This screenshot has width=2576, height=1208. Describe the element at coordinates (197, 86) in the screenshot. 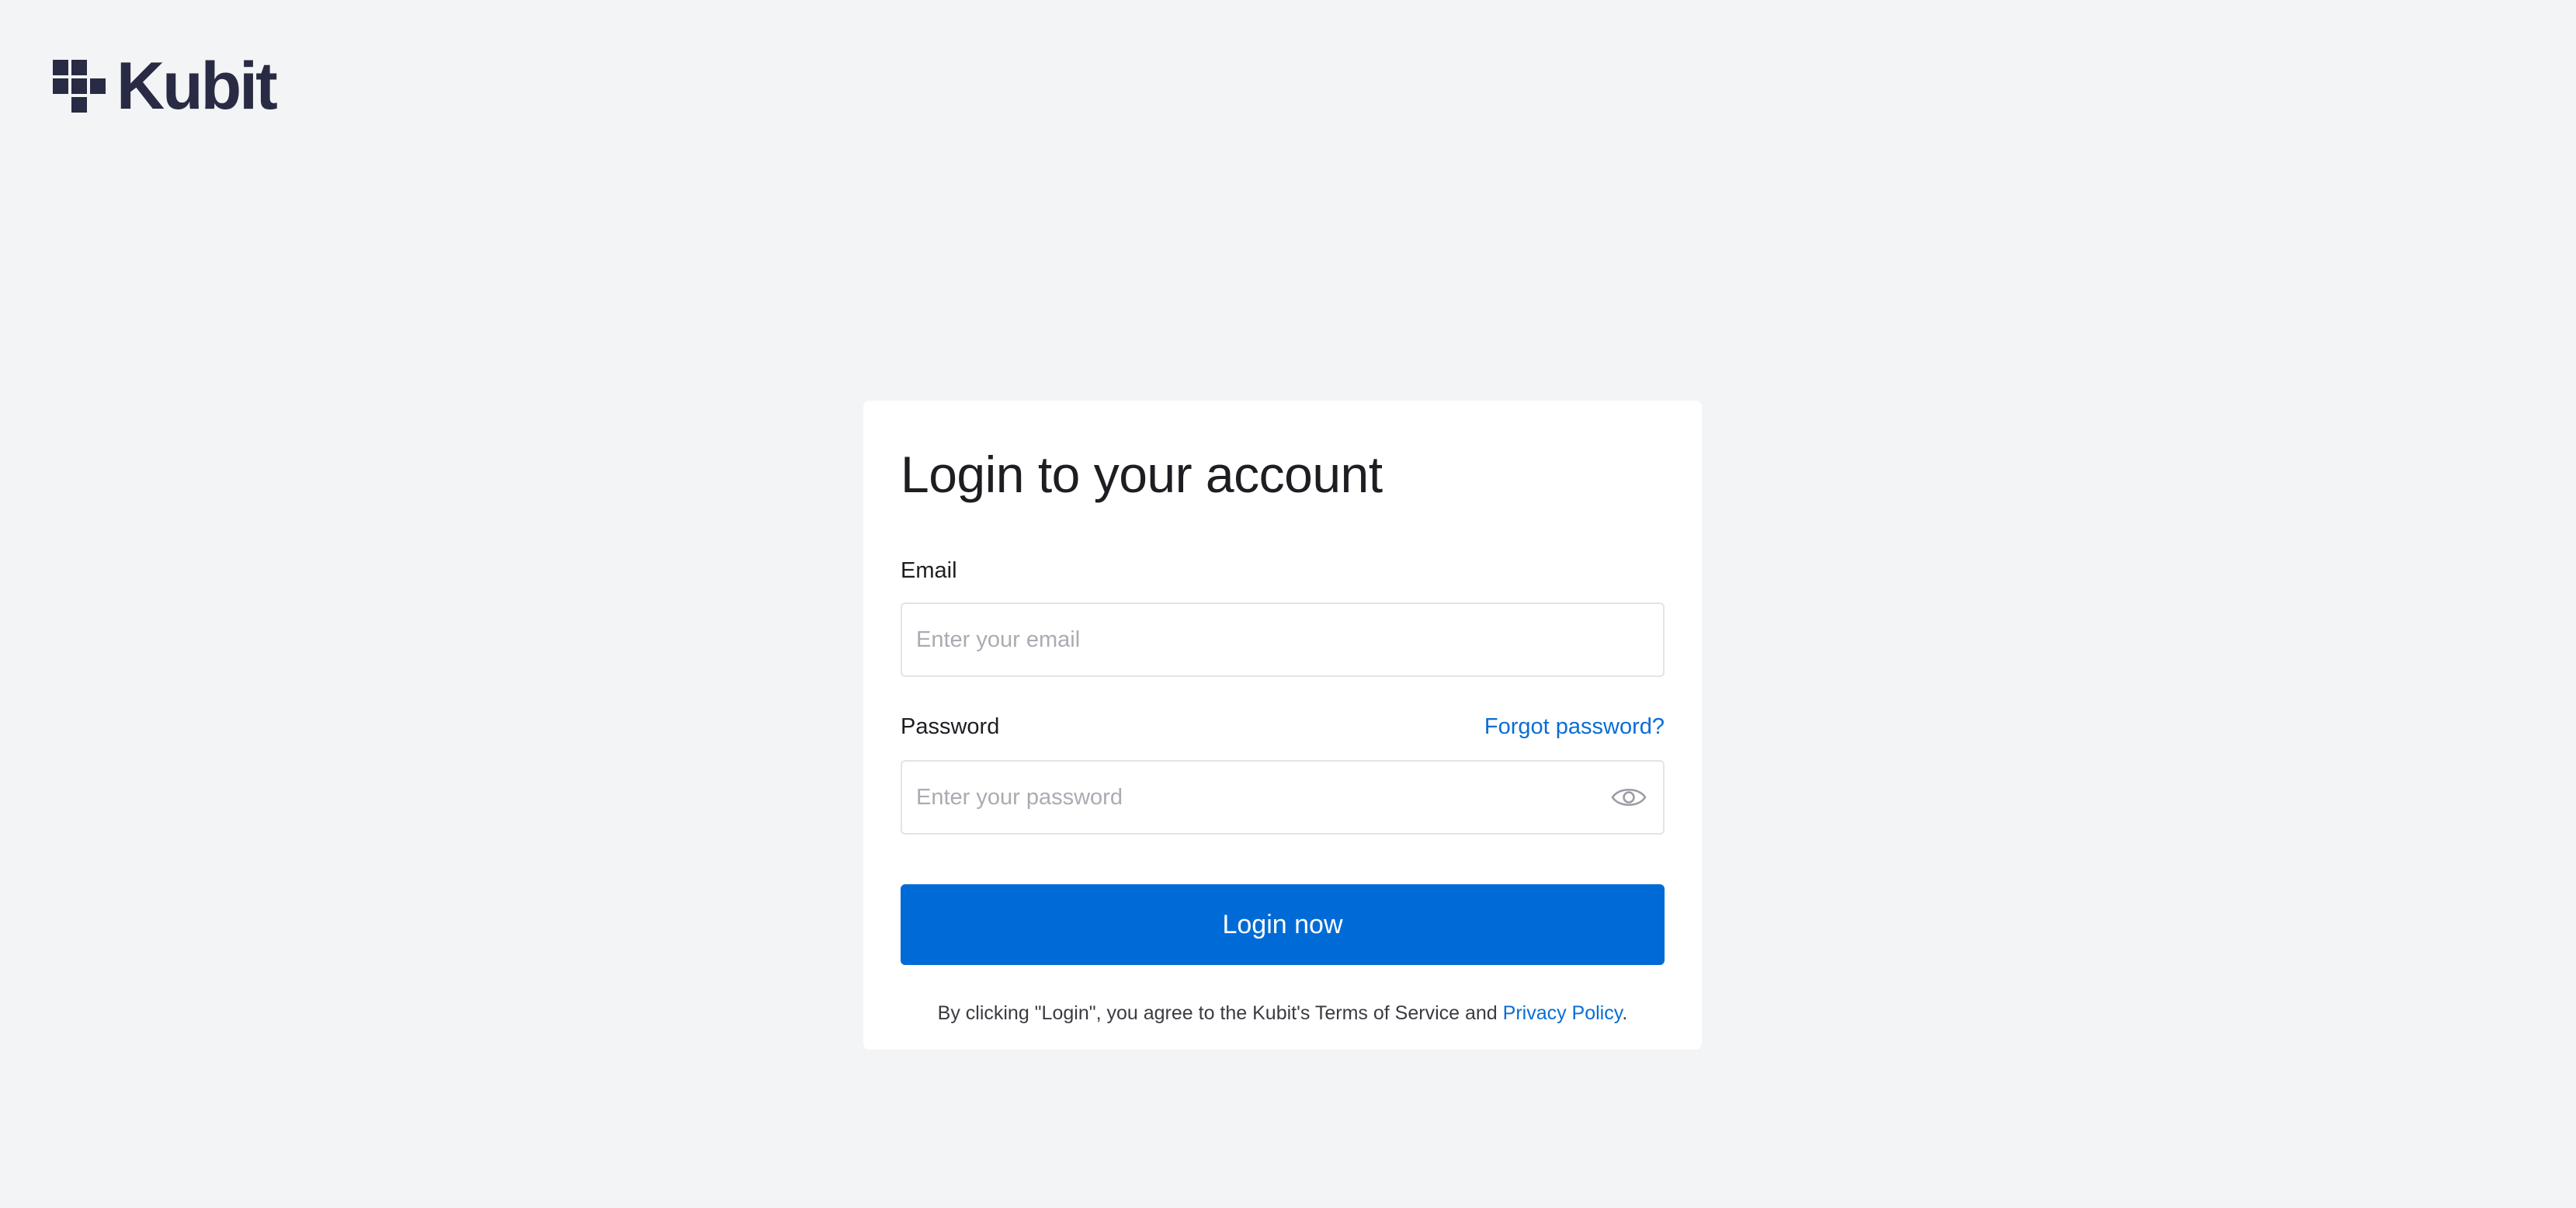

I see `brand-name: Kubit` at that location.